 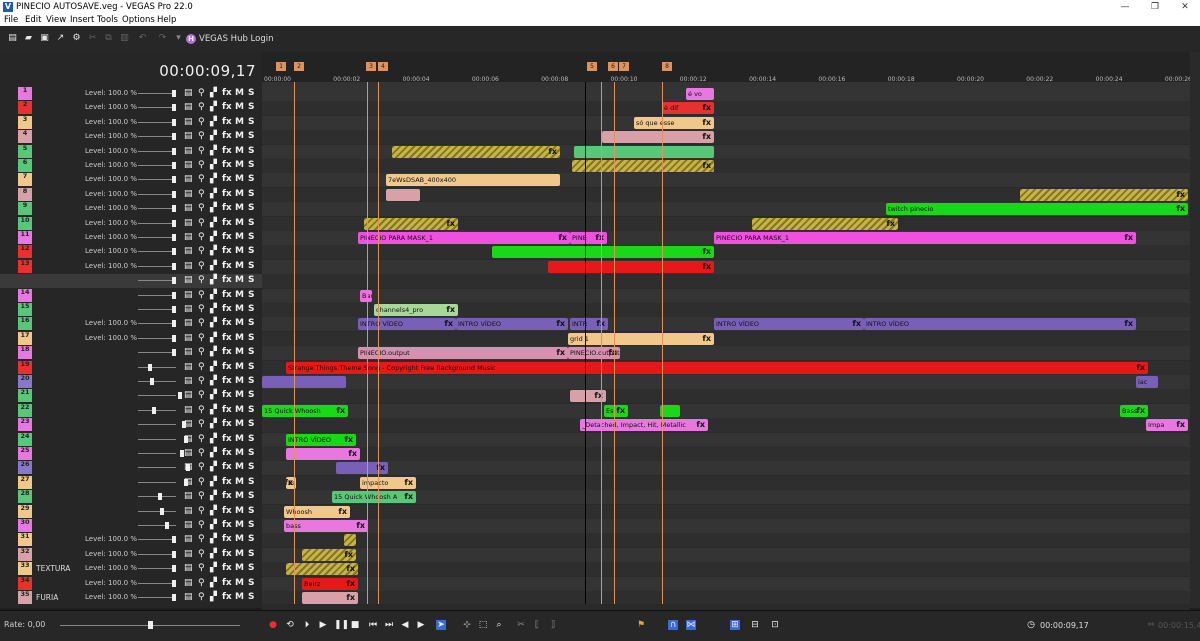 What do you see at coordinates (644, 425) in the screenshot?
I see `media-clip: _Detached, Impact, Hit, Metallic fx` at bounding box center [644, 425].